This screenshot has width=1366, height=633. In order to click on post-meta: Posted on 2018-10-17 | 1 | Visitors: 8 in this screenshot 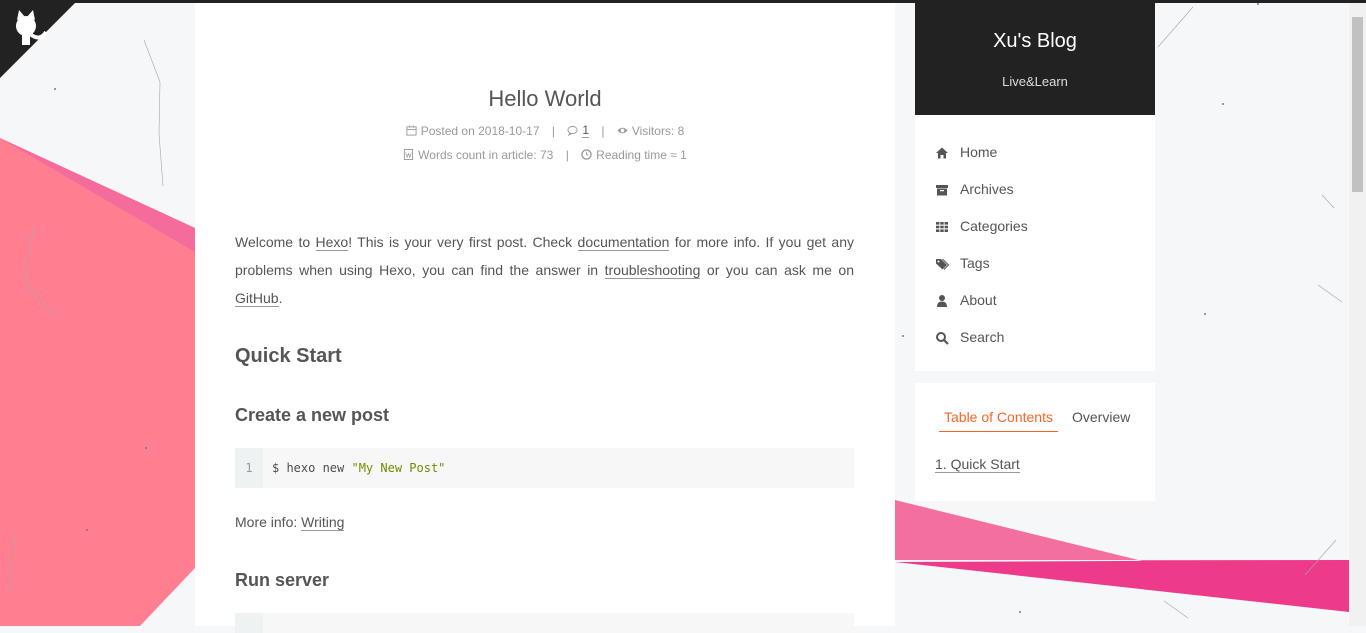, I will do `click(545, 130)`.